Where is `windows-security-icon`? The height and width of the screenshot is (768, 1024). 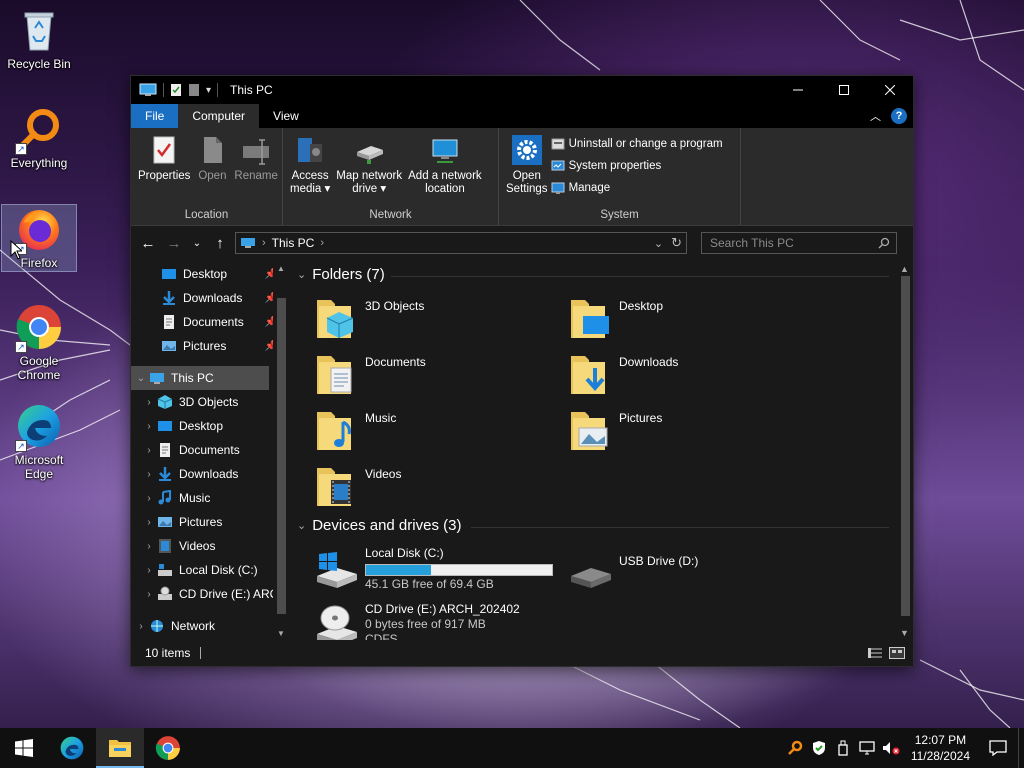 windows-security-icon is located at coordinates (819, 748).